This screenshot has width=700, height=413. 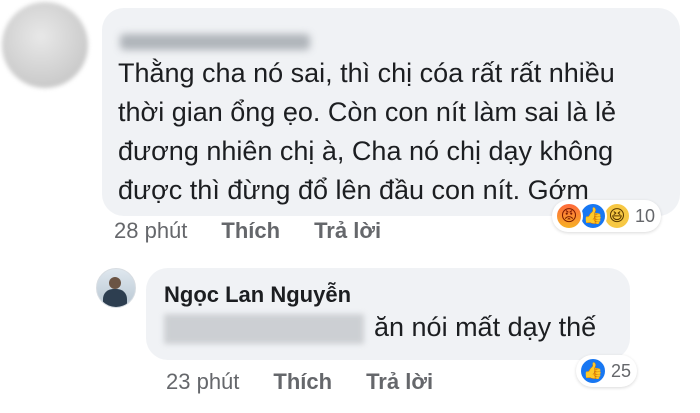 I want to click on reply-reaction-summary: 👍 25, so click(x=607, y=371).